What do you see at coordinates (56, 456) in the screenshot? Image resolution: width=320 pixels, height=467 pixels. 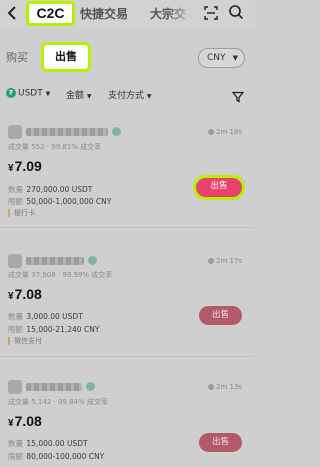 I see `limit-row: 限额 80,000-100,000 CNY` at bounding box center [56, 456].